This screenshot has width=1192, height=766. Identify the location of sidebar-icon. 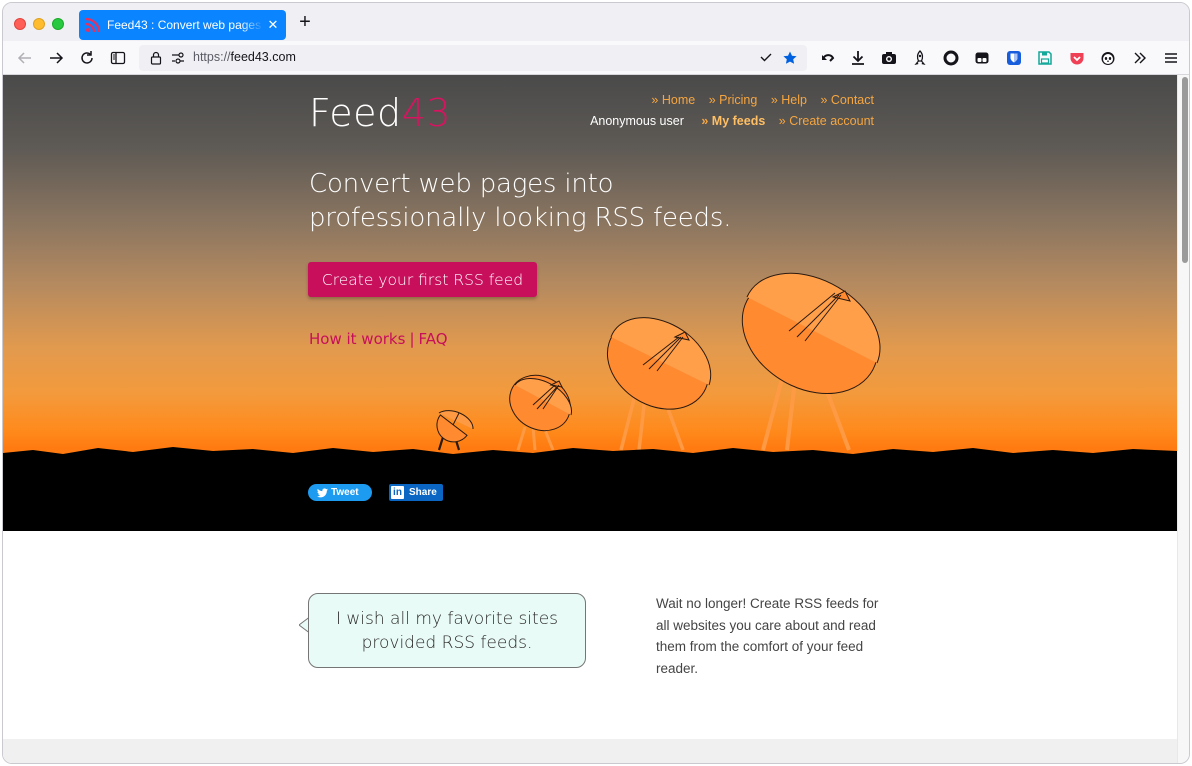
(118, 58).